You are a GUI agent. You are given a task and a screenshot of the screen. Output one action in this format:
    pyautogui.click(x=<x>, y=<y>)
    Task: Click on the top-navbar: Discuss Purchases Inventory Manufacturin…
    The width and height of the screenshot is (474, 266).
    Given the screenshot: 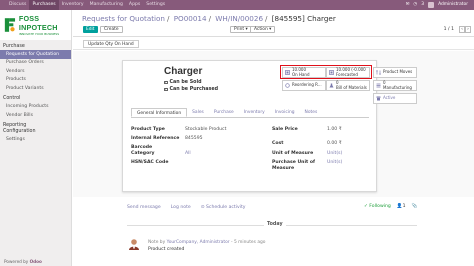 What is the action you would take?
    pyautogui.click(x=237, y=5)
    